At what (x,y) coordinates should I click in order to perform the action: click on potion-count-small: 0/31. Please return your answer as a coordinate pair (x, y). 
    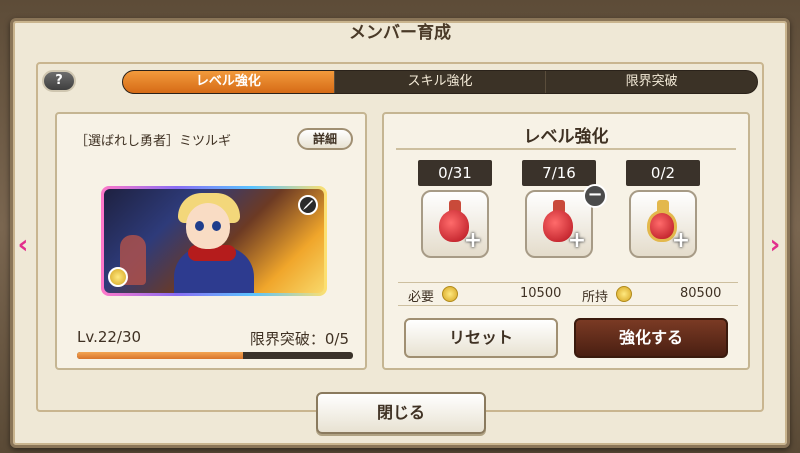
    Looking at the image, I should click on (455, 173).